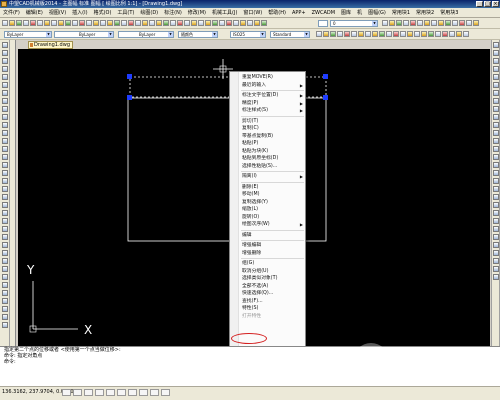 The image size is (500, 400). I want to click on lineweight-combo: ByLayer ▼, so click(146, 34).